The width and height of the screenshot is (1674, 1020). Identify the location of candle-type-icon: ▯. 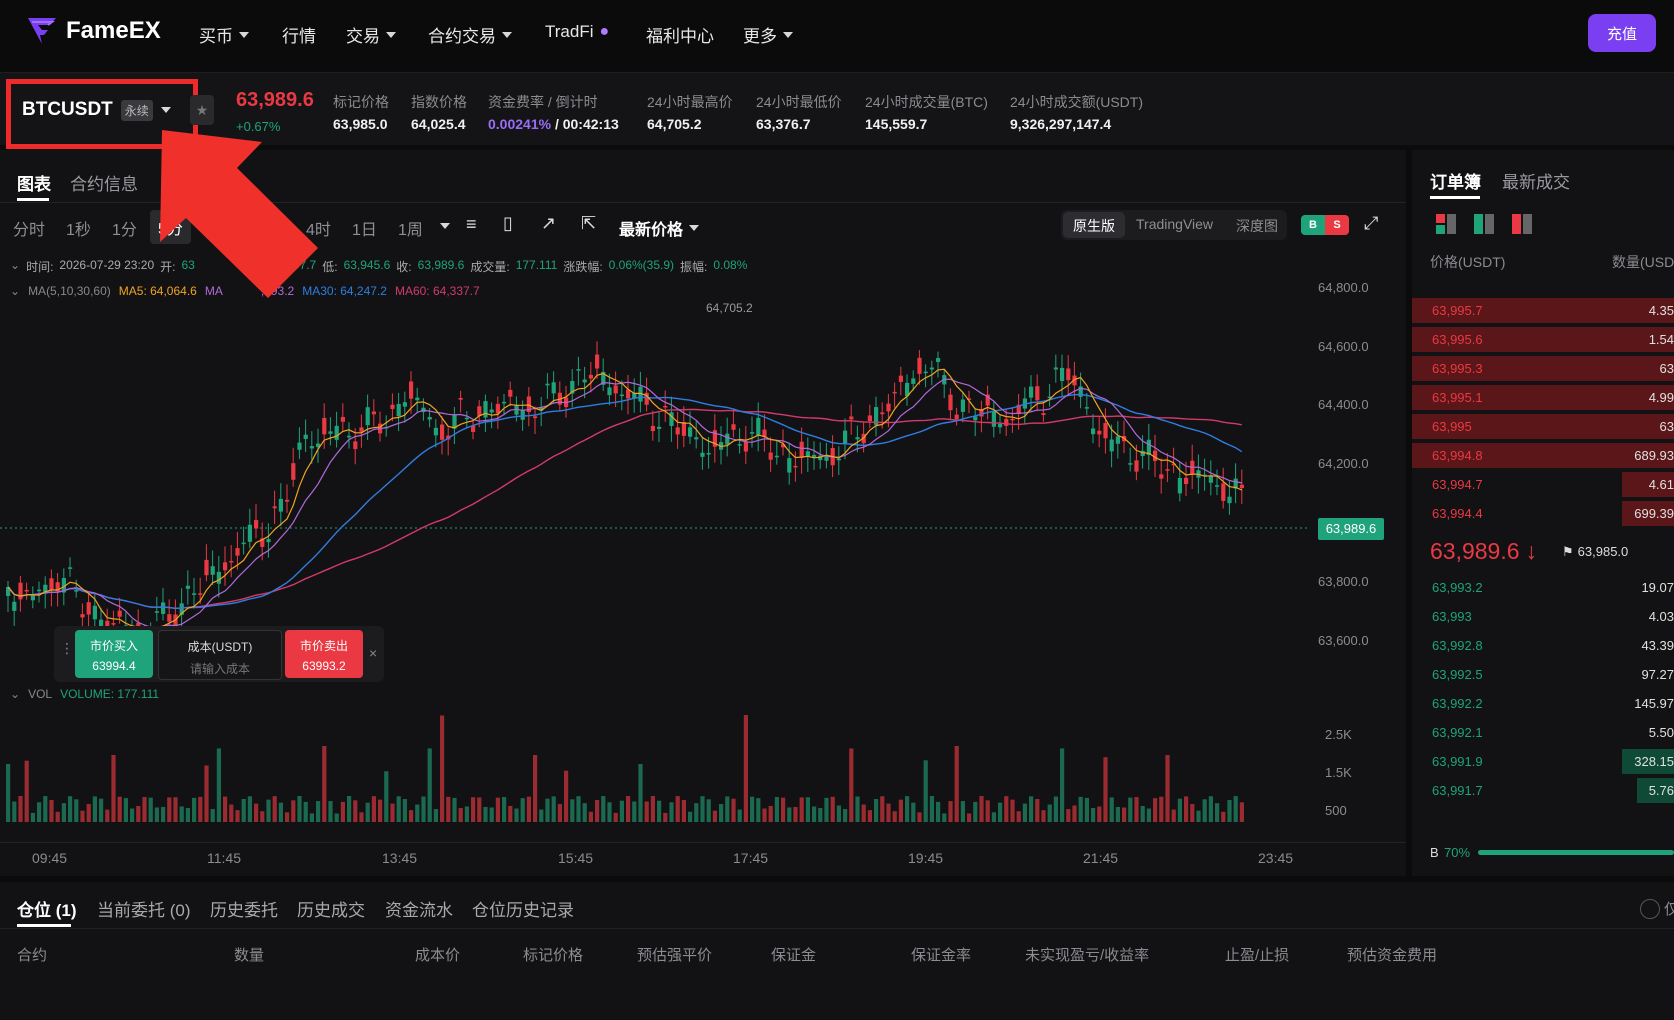
(508, 223).